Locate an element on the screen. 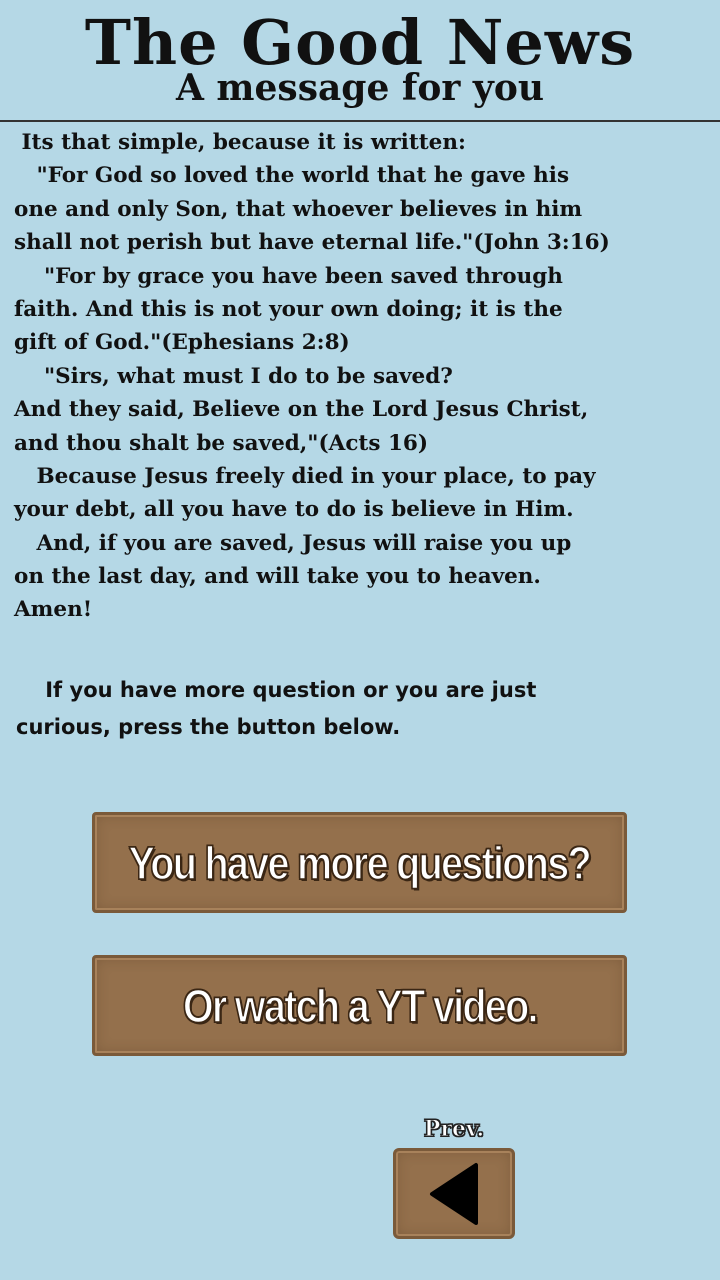 The width and height of the screenshot is (720, 1280). prev-label: Prev. is located at coordinates (454, 1129).